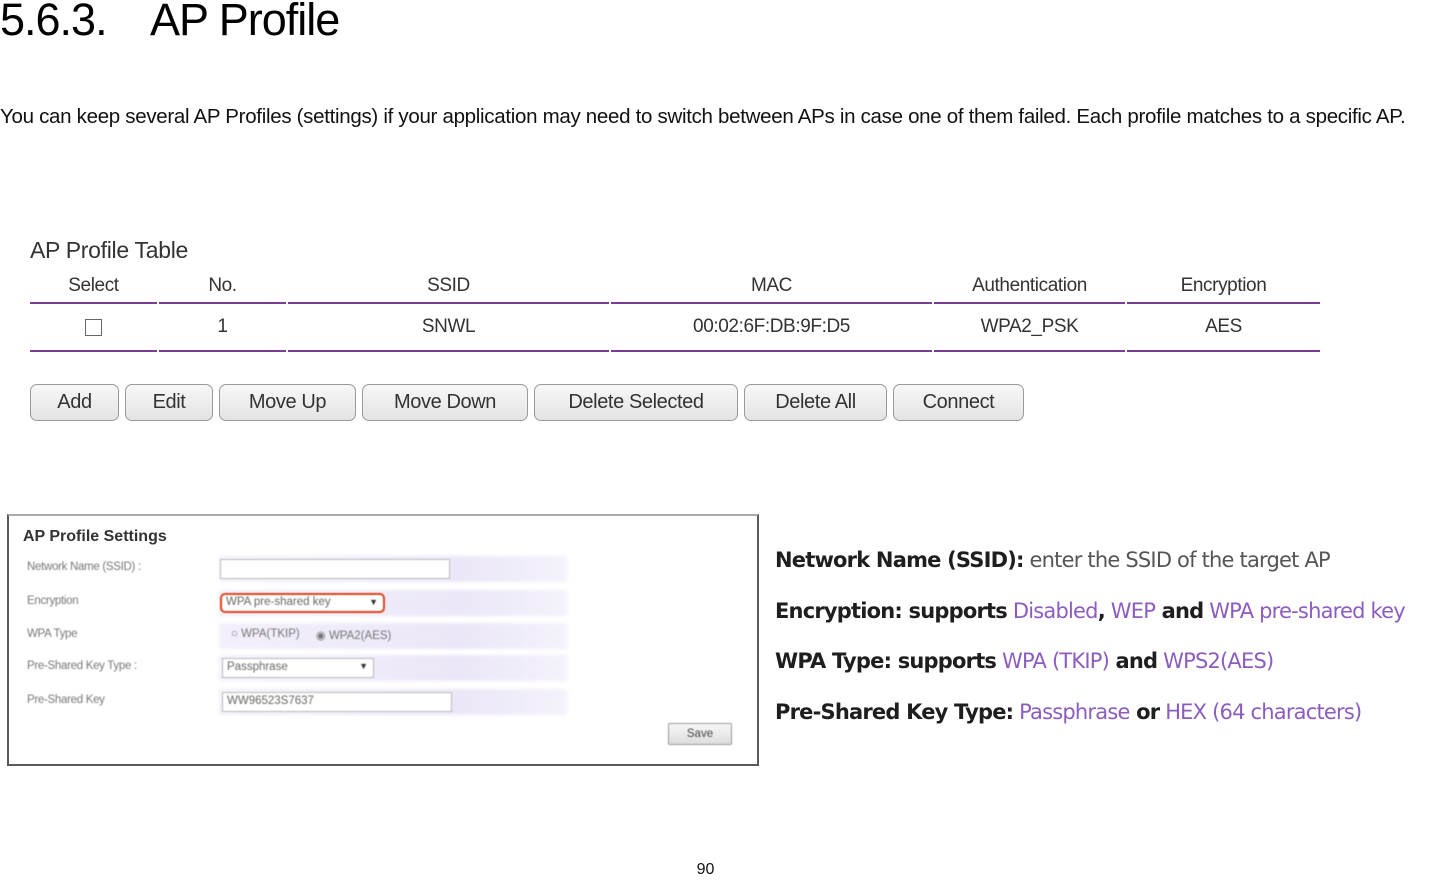 The height and width of the screenshot is (880, 1443). What do you see at coordinates (1071, 711) in the screenshot?
I see `note-value: Passphrase` at bounding box center [1071, 711].